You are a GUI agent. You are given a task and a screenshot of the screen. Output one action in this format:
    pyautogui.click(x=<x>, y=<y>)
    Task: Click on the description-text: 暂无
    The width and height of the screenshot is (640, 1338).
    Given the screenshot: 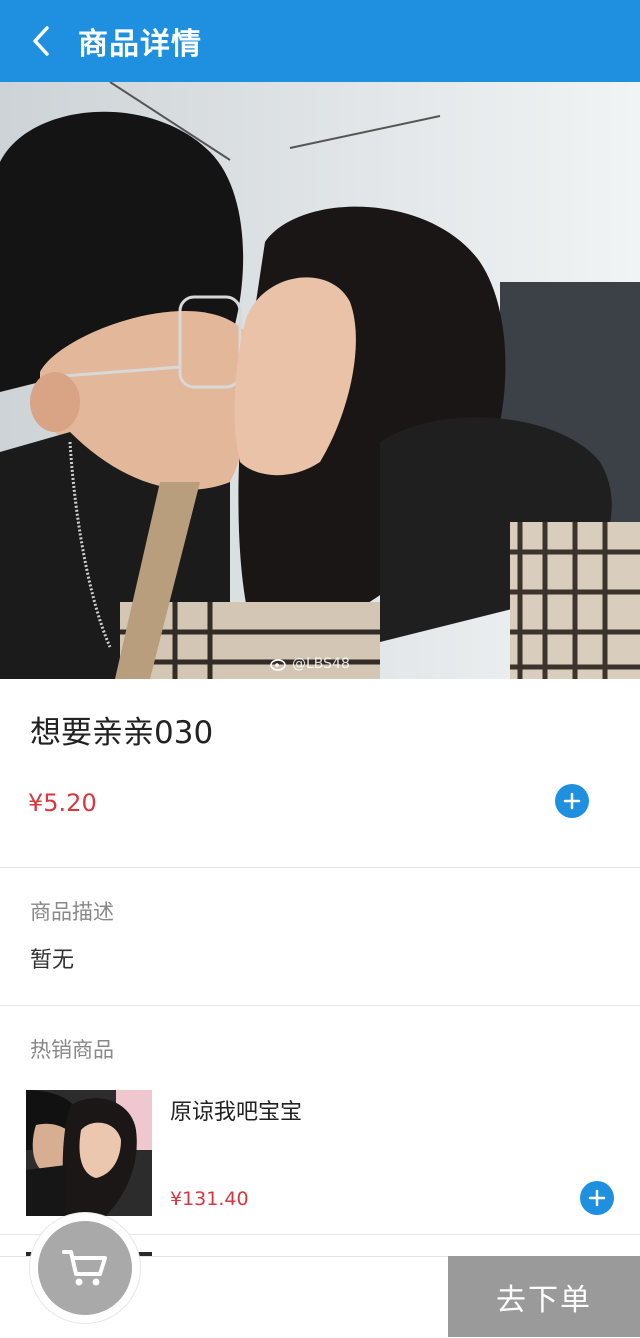 What is the action you would take?
    pyautogui.click(x=52, y=960)
    